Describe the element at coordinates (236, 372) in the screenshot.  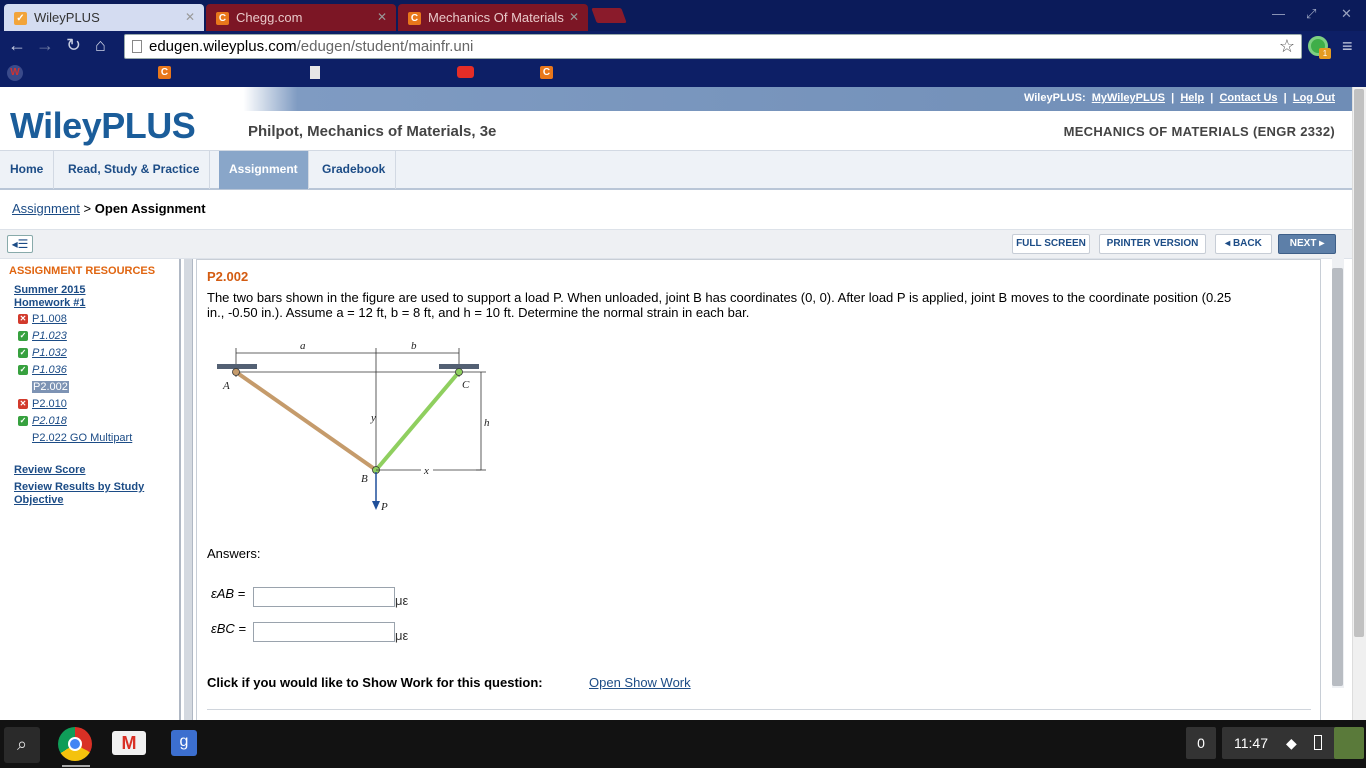
I see `joint-a` at that location.